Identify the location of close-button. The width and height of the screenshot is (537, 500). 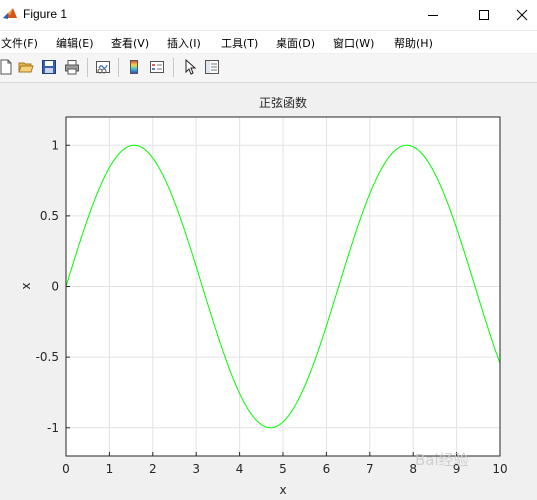
(522, 15).